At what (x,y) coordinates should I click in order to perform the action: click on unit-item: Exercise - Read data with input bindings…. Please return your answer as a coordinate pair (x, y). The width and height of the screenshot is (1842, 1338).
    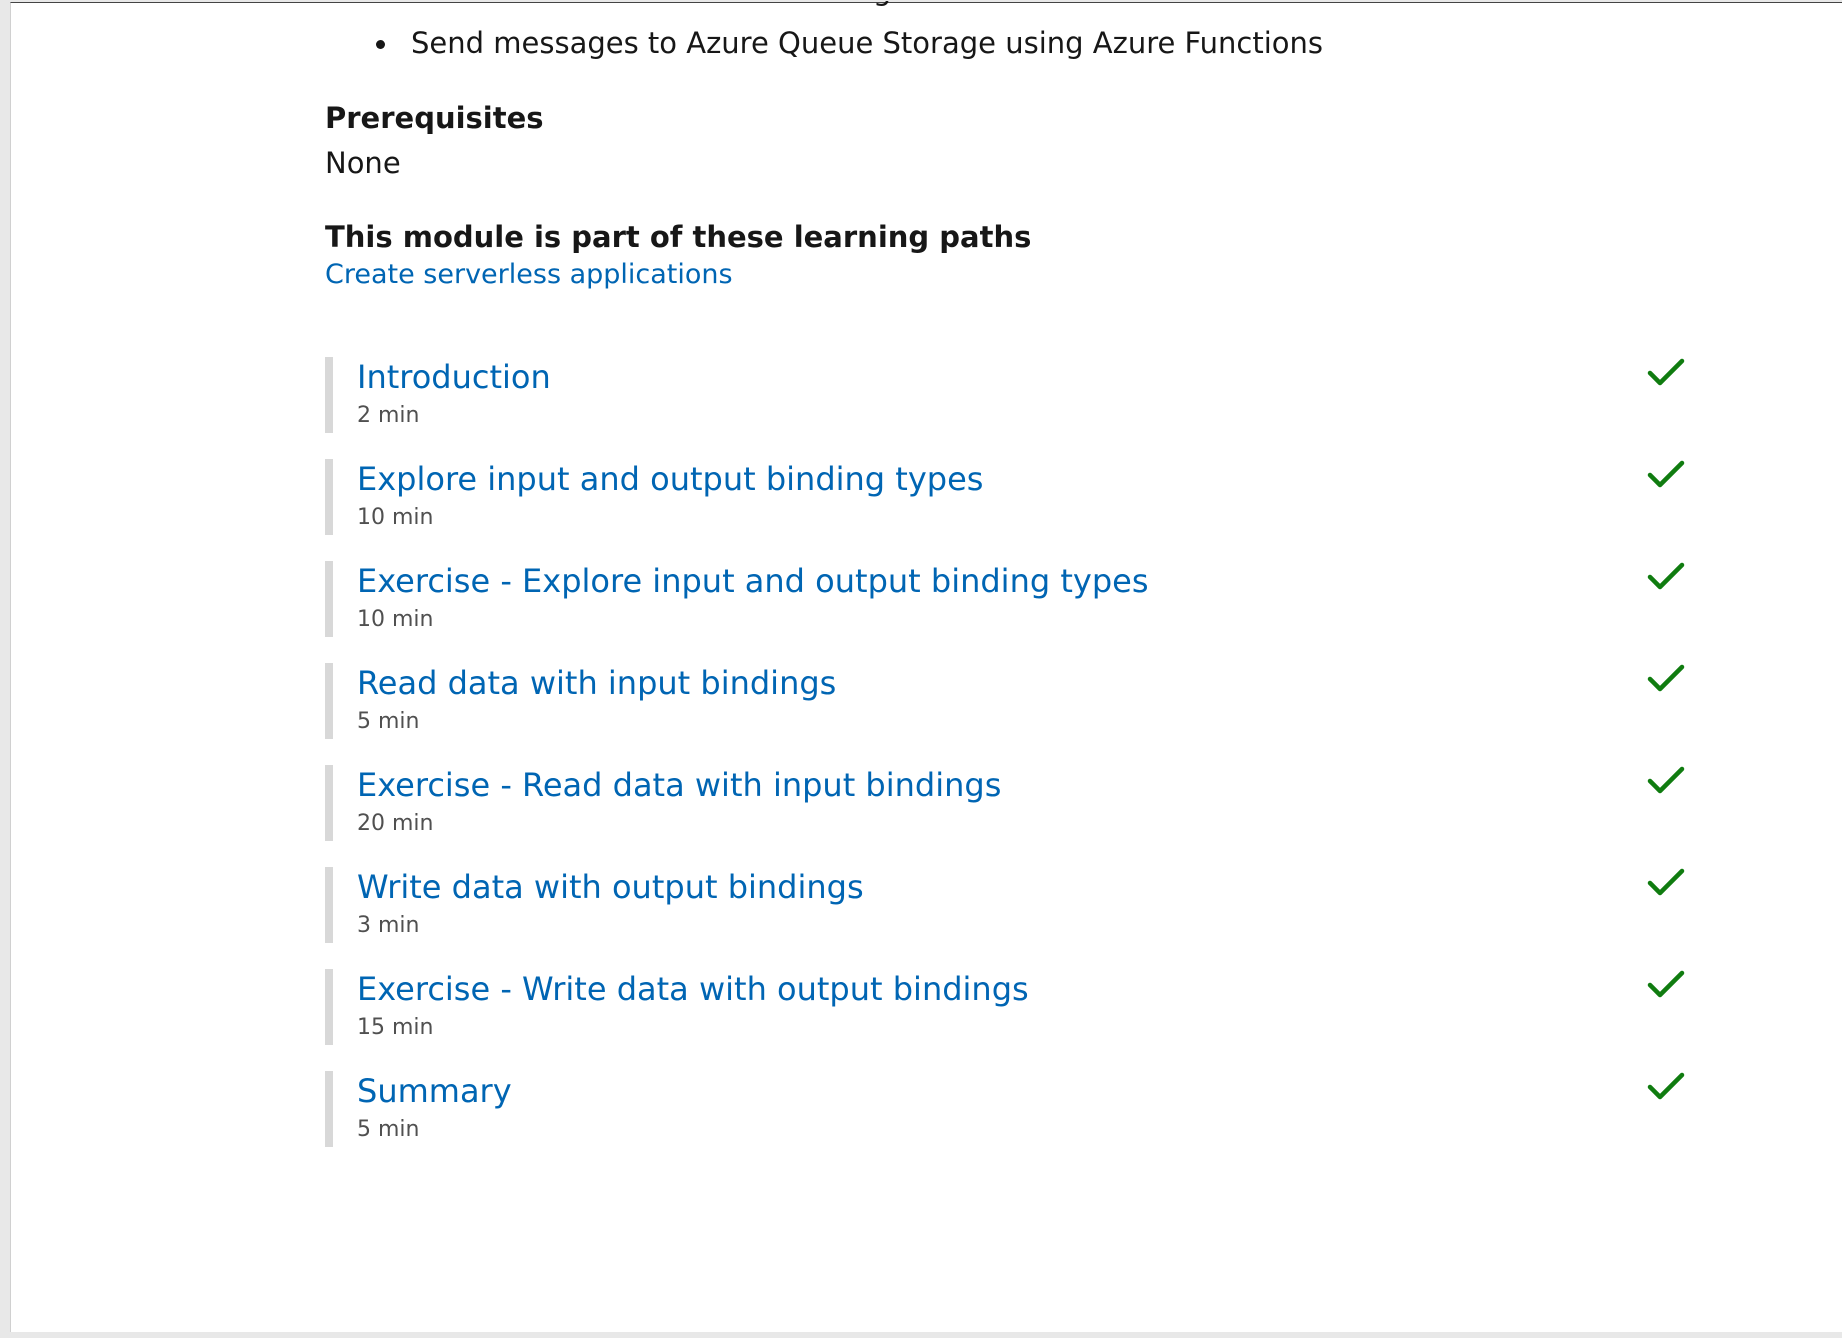
    Looking at the image, I should click on (1005, 803).